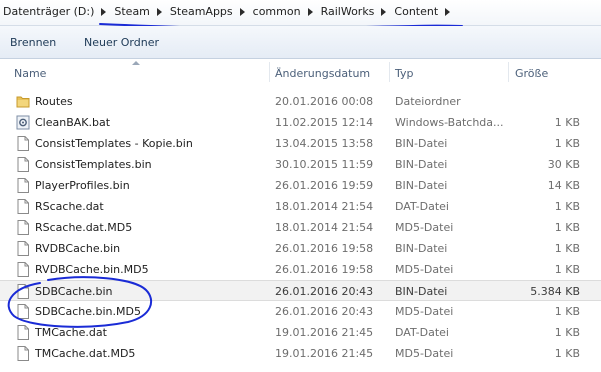  What do you see at coordinates (404, 73) in the screenshot?
I see `column-header-type: Typ` at bounding box center [404, 73].